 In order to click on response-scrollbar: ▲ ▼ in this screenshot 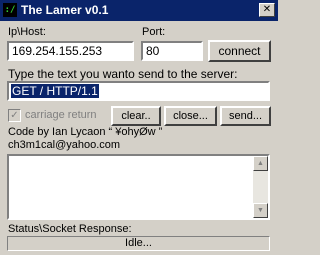, I will do `click(260, 187)`.